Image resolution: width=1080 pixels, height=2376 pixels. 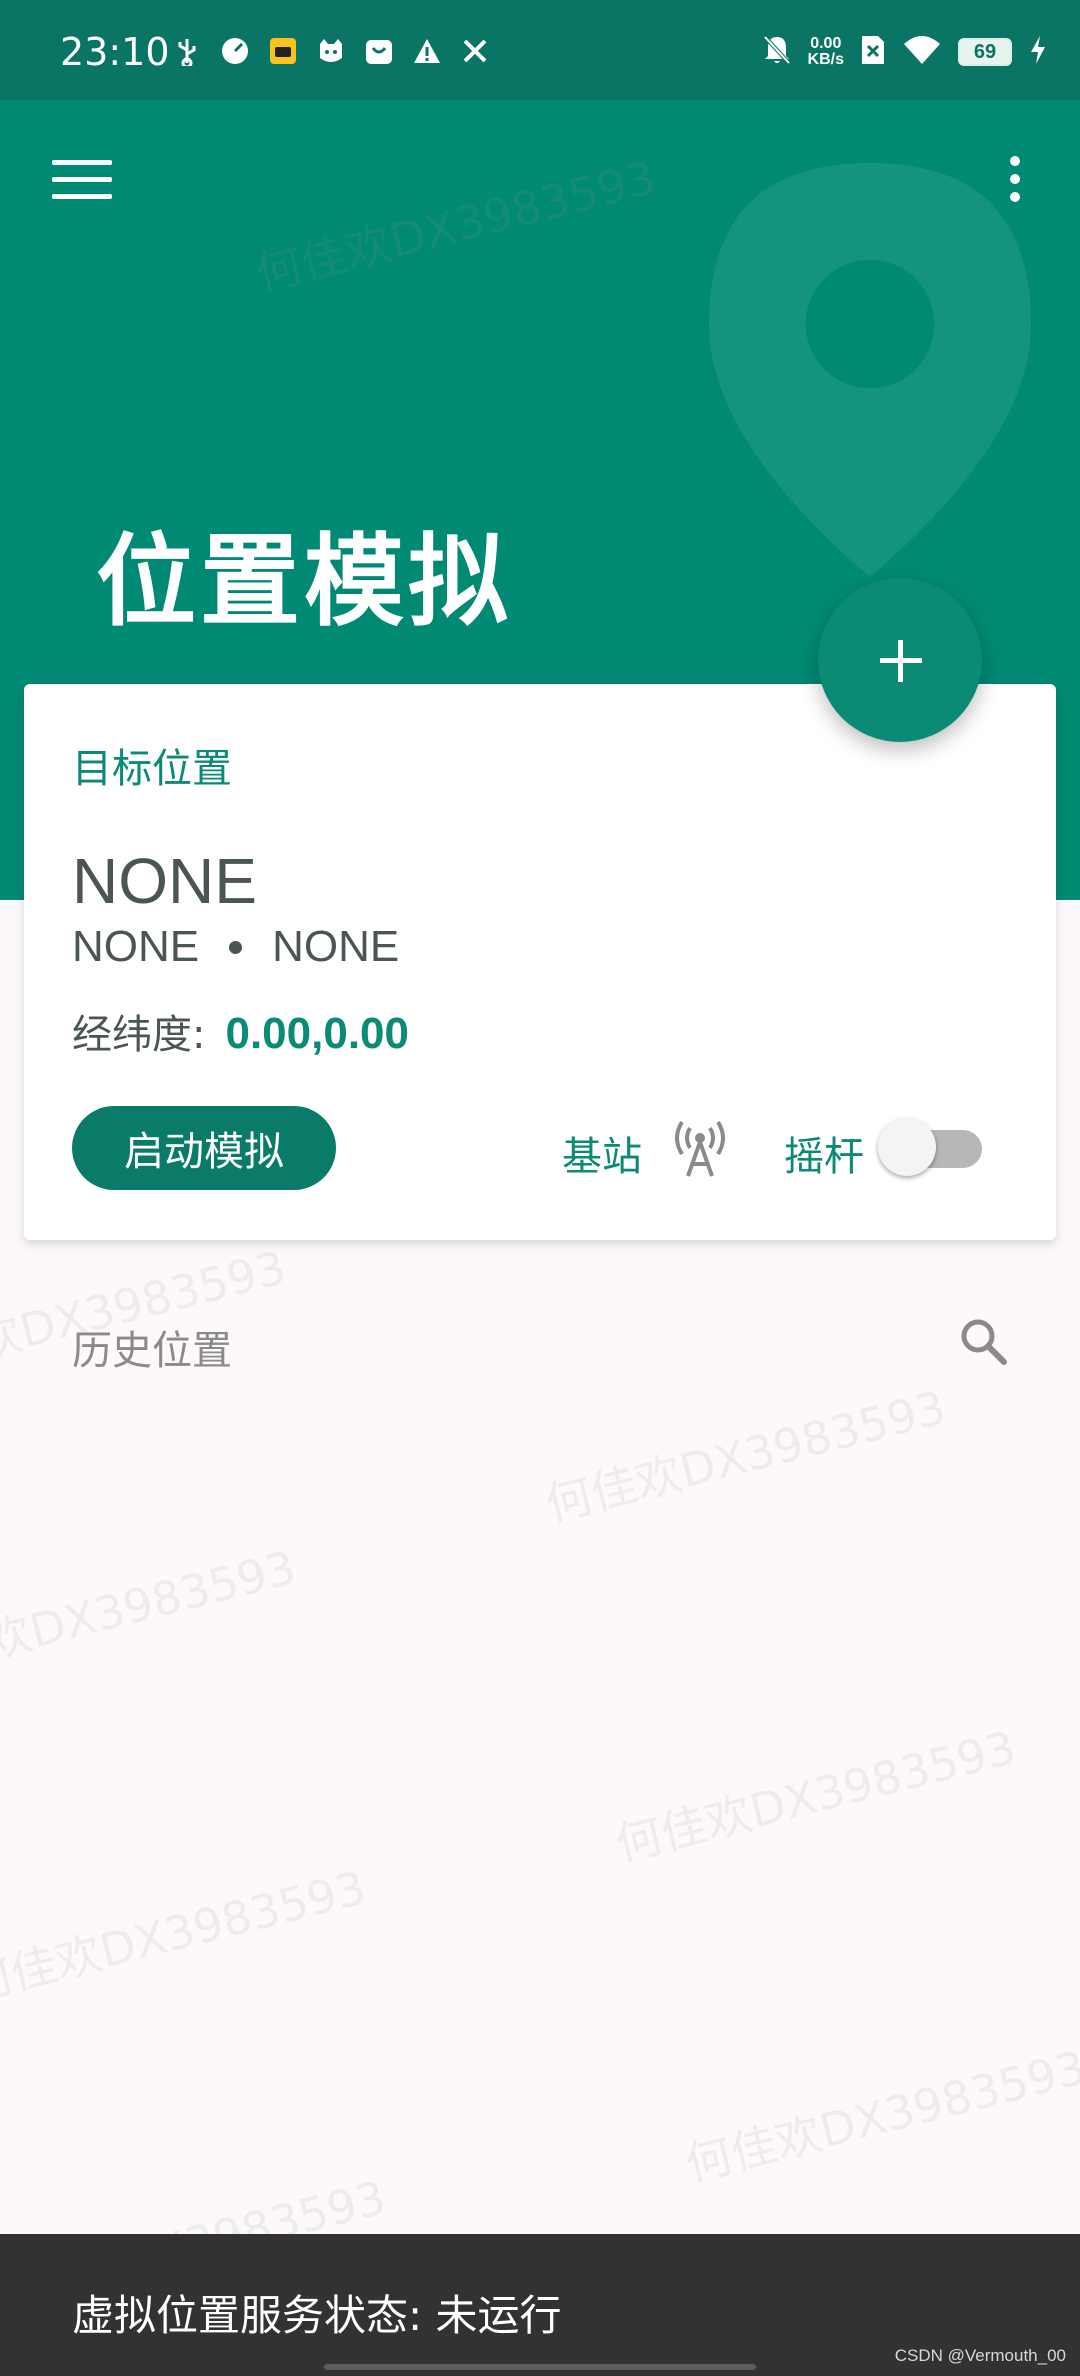 I want to click on cell-tower-icon, so click(x=700, y=1148).